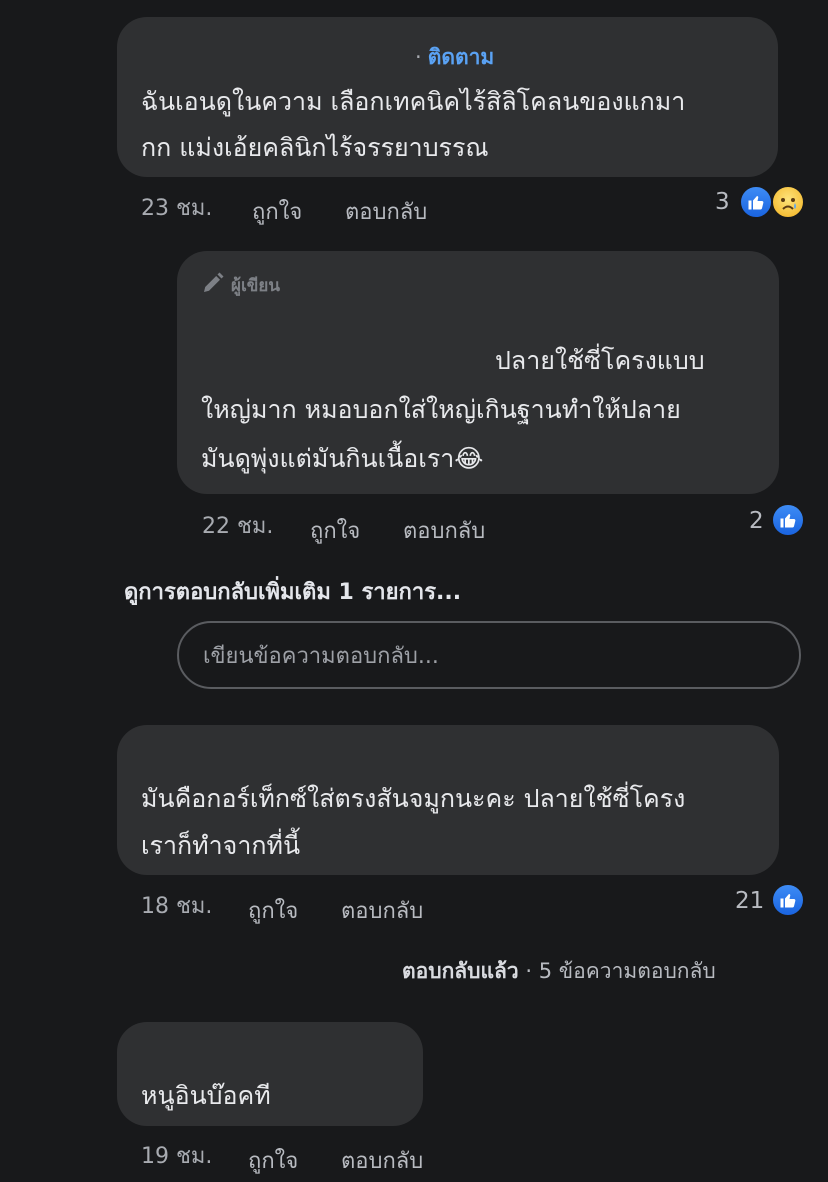 The image size is (828, 1182). What do you see at coordinates (627, 971) in the screenshot?
I see `replies-count: 5 ข้อความตอบกลับ` at bounding box center [627, 971].